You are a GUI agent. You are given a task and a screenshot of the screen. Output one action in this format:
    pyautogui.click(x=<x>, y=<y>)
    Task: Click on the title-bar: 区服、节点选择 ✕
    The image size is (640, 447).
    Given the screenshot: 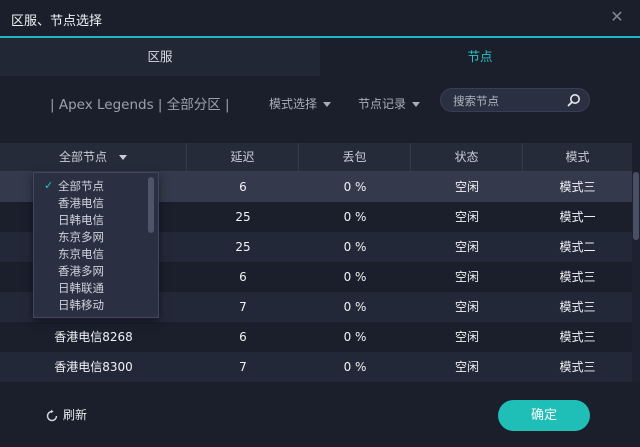 What is the action you would take?
    pyautogui.click(x=320, y=18)
    